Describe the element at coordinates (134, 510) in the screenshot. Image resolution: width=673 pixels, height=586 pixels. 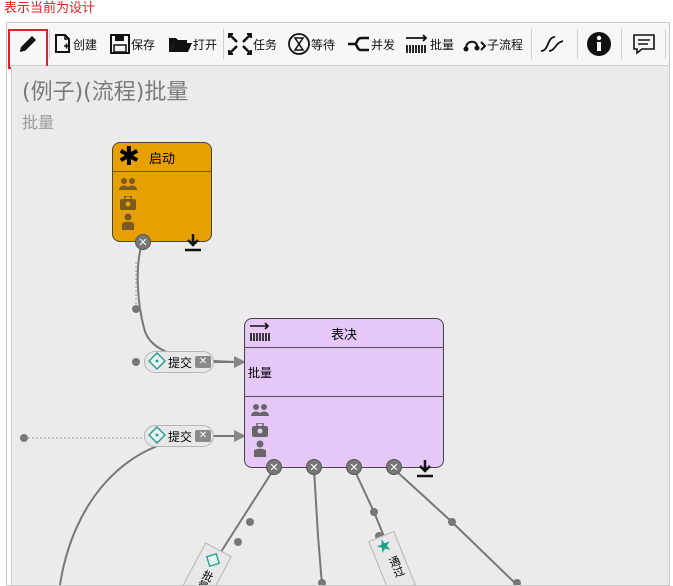
I see `return-line` at that location.